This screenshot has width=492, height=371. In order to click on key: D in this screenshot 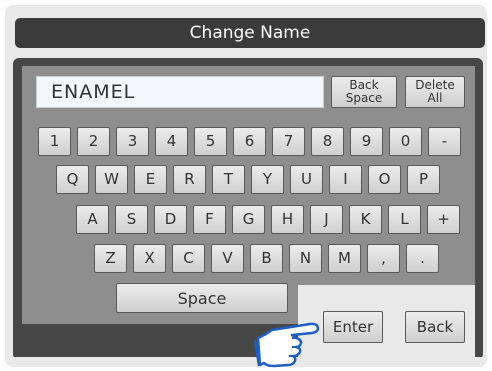, I will do `click(170, 219)`.